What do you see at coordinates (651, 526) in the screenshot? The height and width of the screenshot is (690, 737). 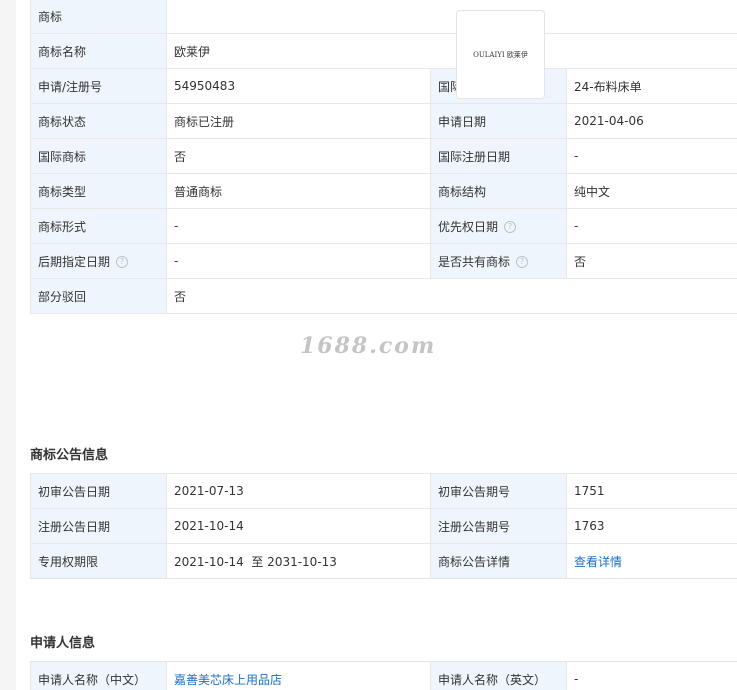 I see `reg-no-value: 1763` at bounding box center [651, 526].